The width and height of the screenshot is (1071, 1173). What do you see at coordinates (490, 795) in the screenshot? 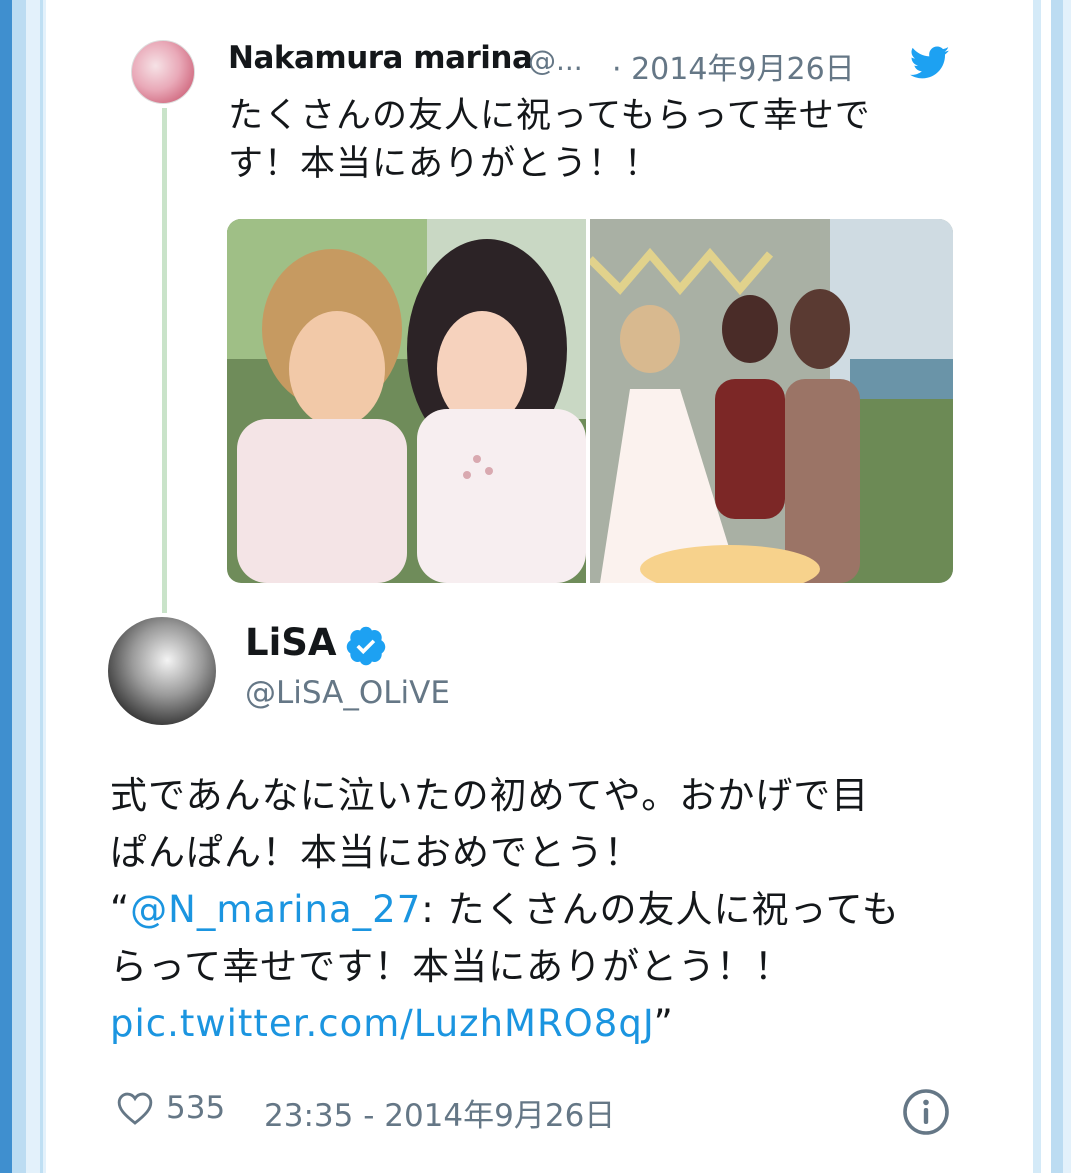
I see `tweet-text-line-1: 式であんなに泣いたの初めてや。おかげで目` at bounding box center [490, 795].